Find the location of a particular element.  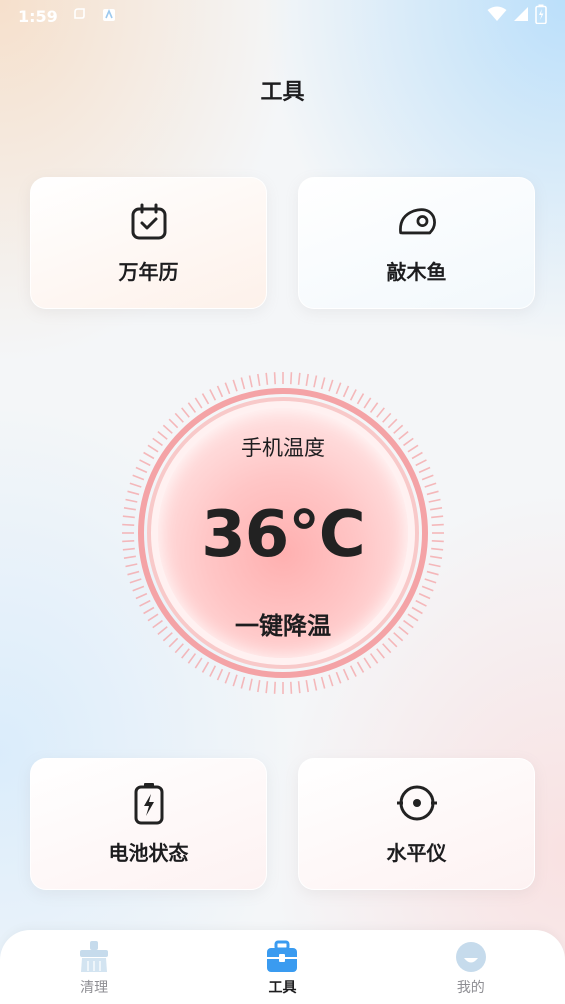

tab-tools: 工具 is located at coordinates (282, 963).